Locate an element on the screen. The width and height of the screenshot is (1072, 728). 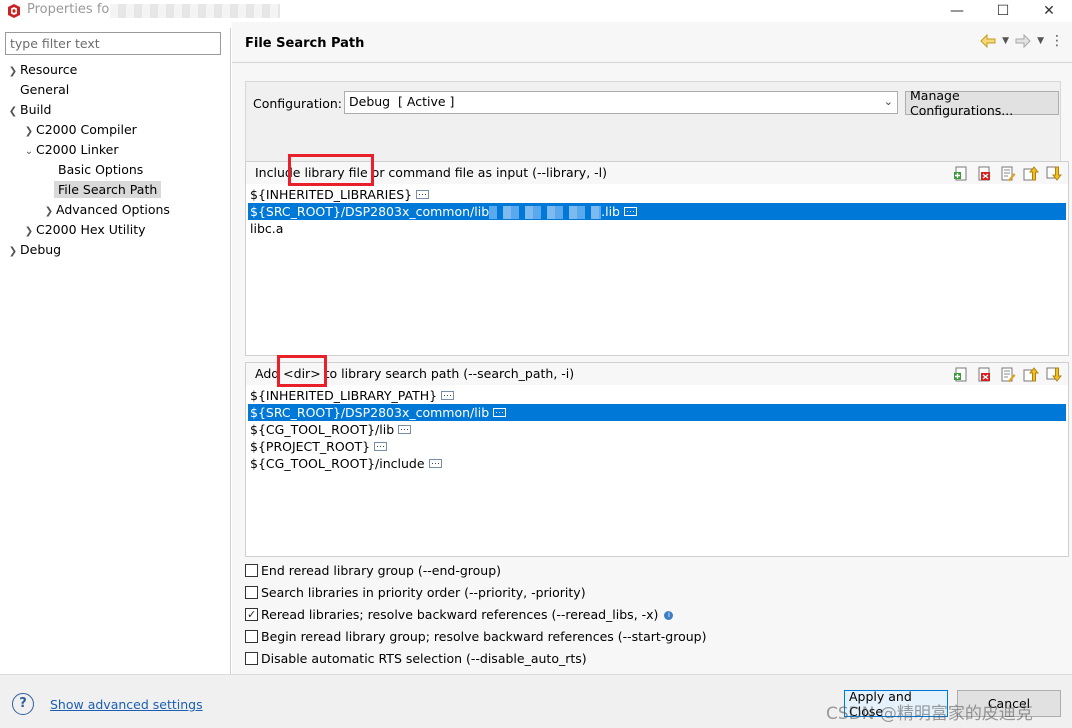
list-item: ${SRC_ROOT}/DSP2803x_common/lib is located at coordinates (657, 412).